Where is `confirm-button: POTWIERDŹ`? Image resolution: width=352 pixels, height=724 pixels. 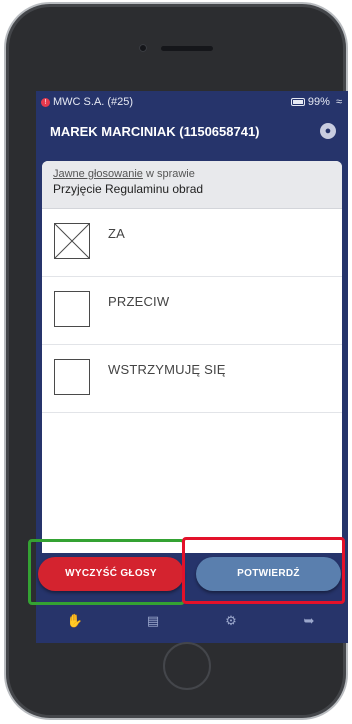
confirm-button: POTWIERDŹ is located at coordinates (268, 574).